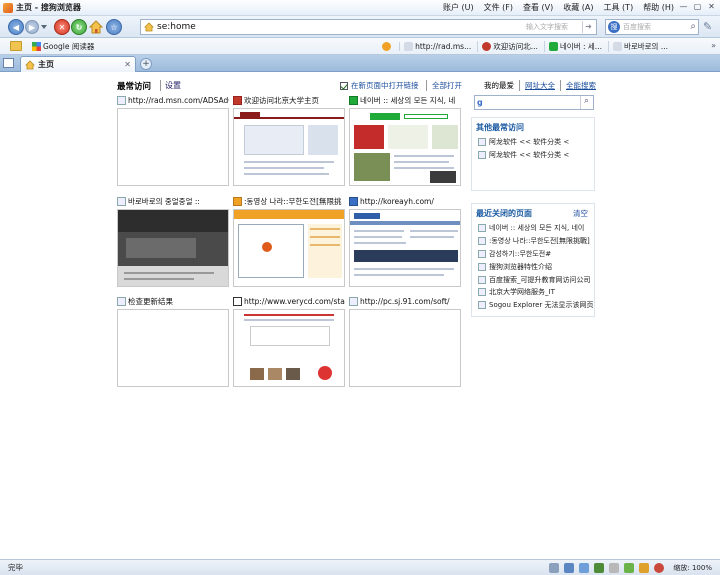  What do you see at coordinates (44, 27) in the screenshot?
I see `history-dropdown-icon` at bounding box center [44, 27].